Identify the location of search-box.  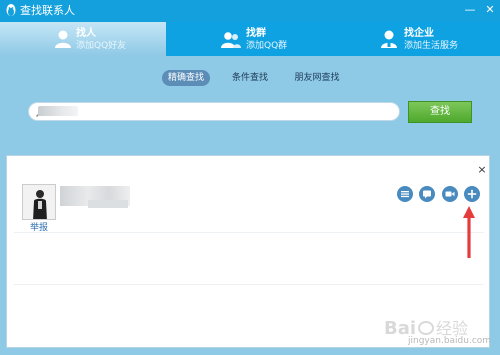
(214, 111).